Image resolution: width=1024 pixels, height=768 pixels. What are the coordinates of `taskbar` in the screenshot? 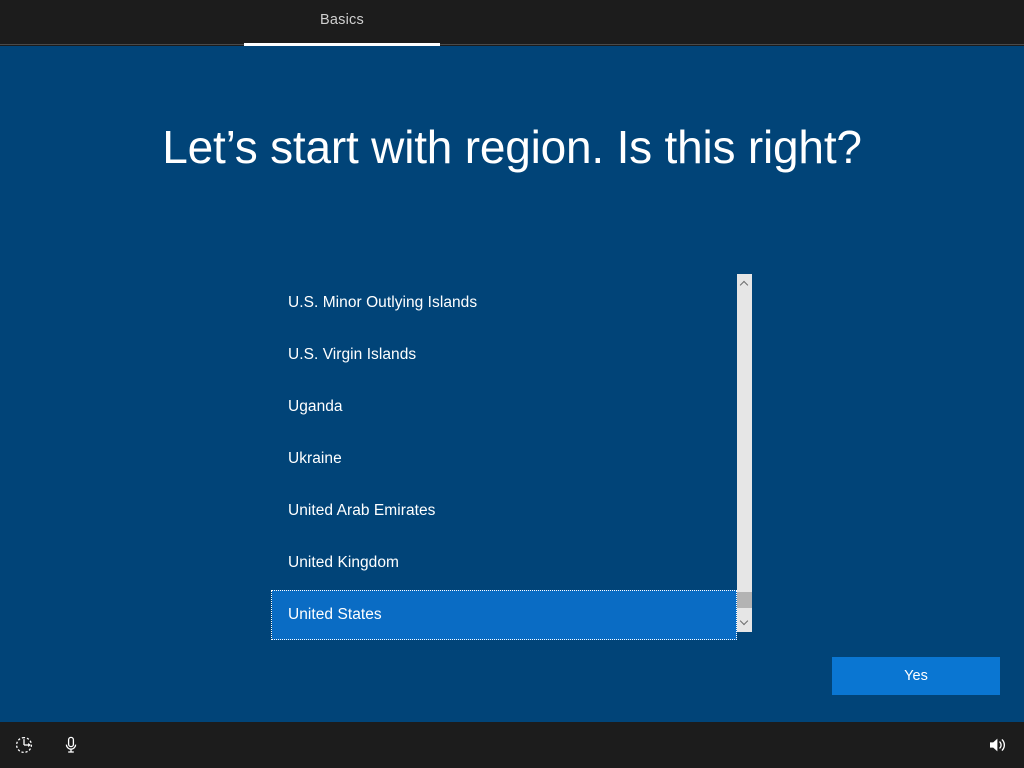 It's located at (512, 745).